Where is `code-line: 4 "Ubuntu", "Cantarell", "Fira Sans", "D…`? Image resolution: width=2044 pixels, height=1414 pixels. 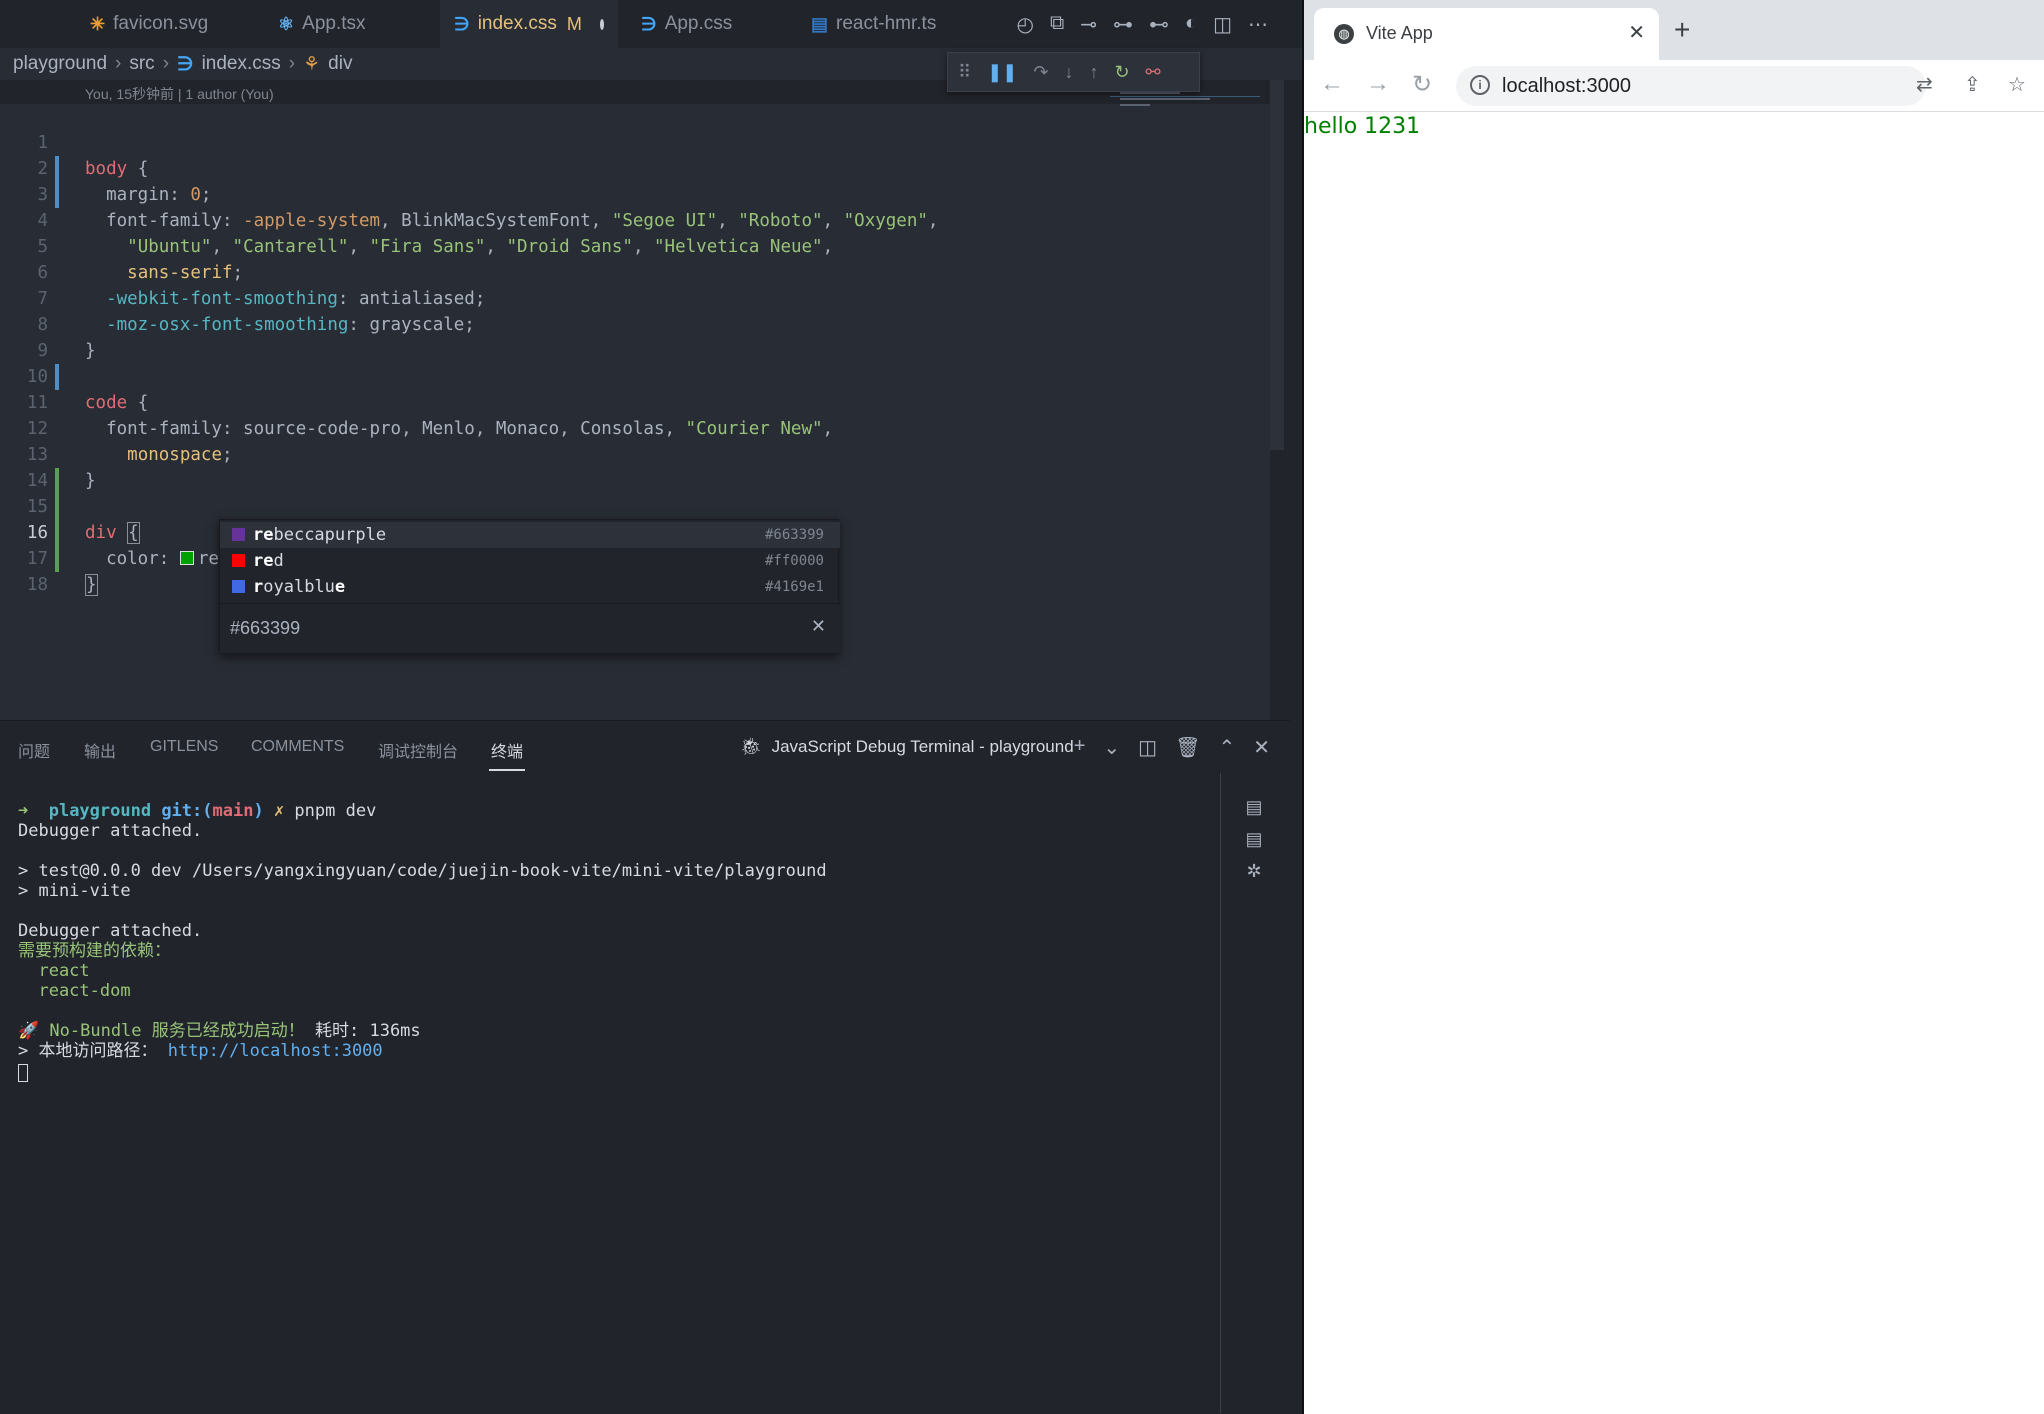
code-line: 4 "Ubuntu", "Cantarell", "Fira Sans", "D… is located at coordinates (630, 219).